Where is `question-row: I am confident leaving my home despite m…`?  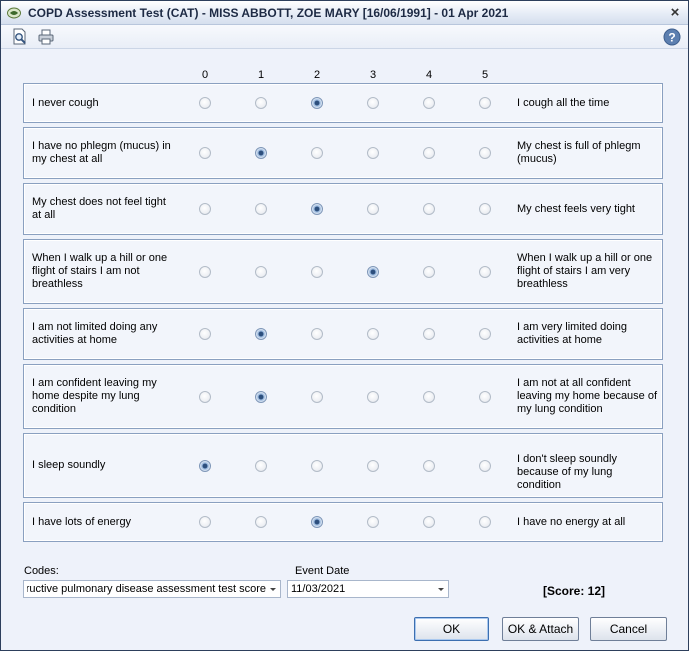
question-row: I am confident leaving my home despite m… is located at coordinates (343, 396).